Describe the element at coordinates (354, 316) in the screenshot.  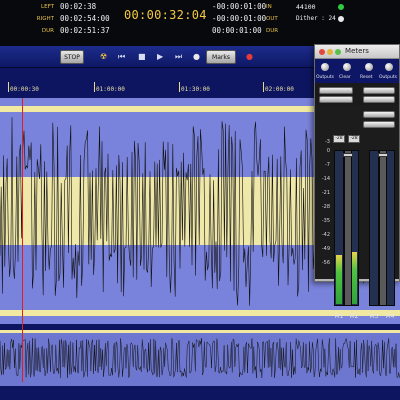
I see `channel-label: M2` at that location.